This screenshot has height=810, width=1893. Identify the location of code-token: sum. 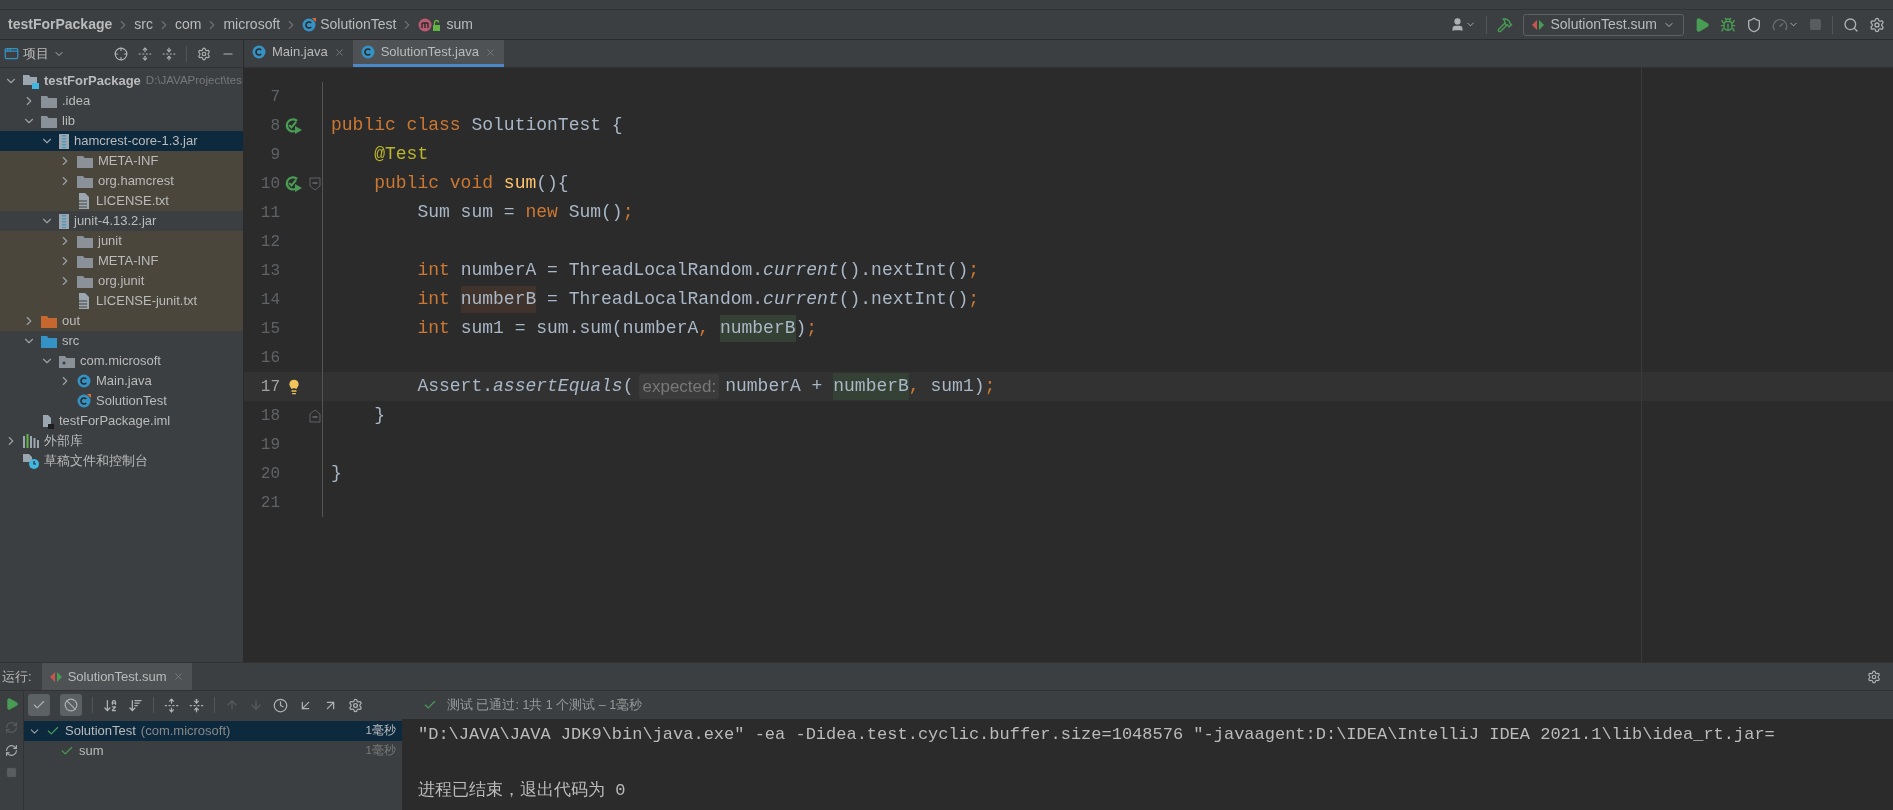
(520, 183).